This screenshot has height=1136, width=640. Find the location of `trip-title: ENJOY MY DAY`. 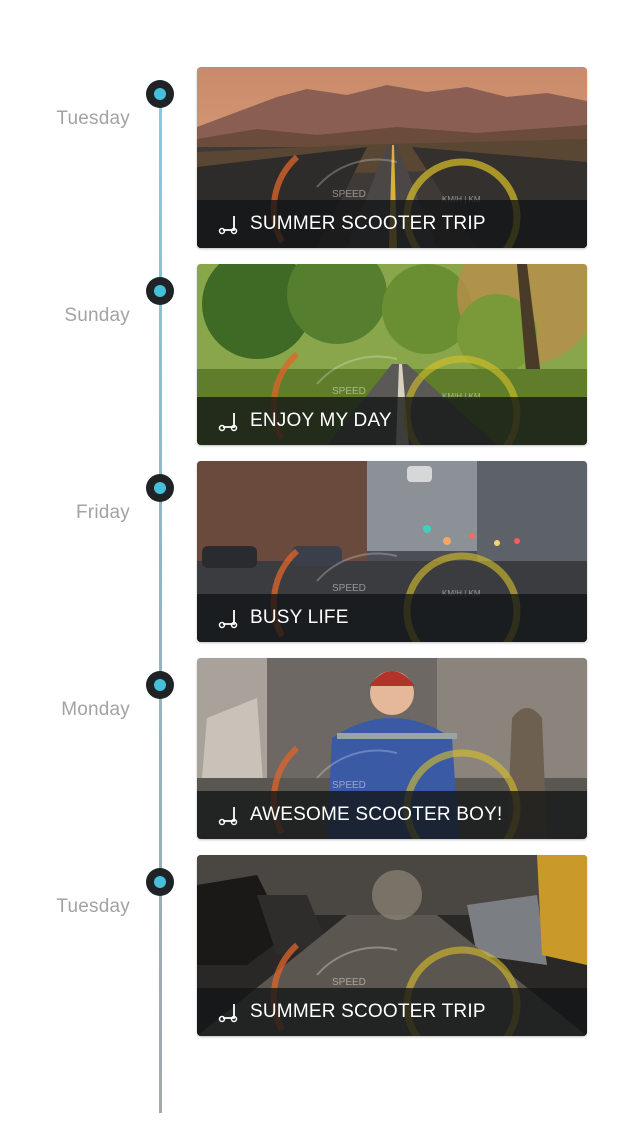

trip-title: ENJOY MY DAY is located at coordinates (321, 420).